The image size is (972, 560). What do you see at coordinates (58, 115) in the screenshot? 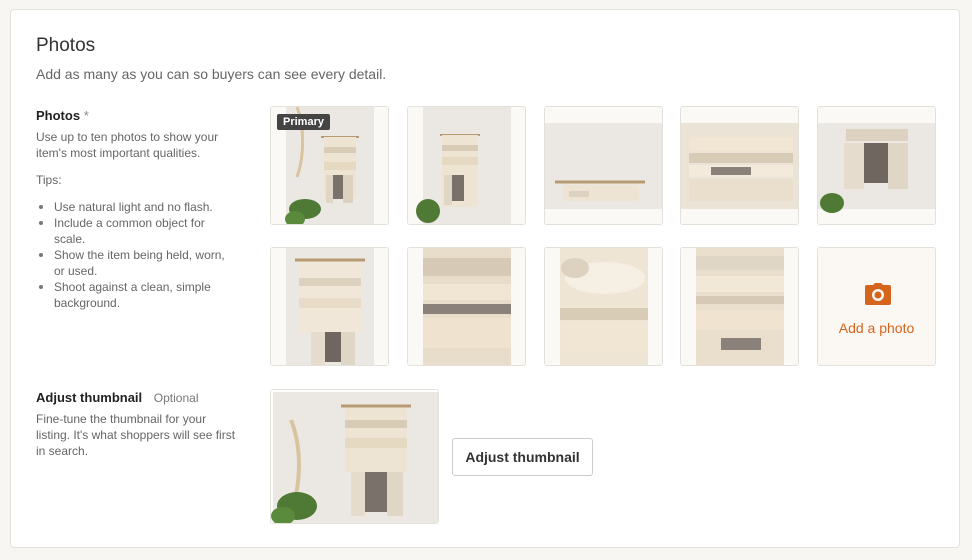
I see `photos-label-text: Photos` at bounding box center [58, 115].